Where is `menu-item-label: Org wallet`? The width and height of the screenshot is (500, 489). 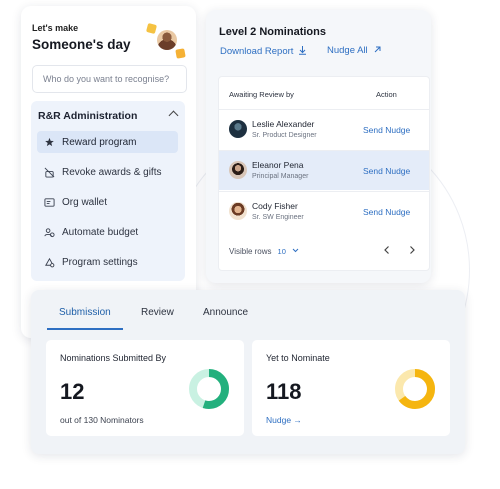 menu-item-label: Org wallet is located at coordinates (85, 202).